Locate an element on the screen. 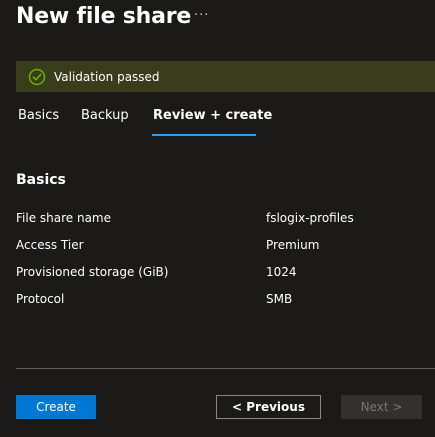 This screenshot has width=435, height=437. validation-banner: Validation passed is located at coordinates (225, 76).